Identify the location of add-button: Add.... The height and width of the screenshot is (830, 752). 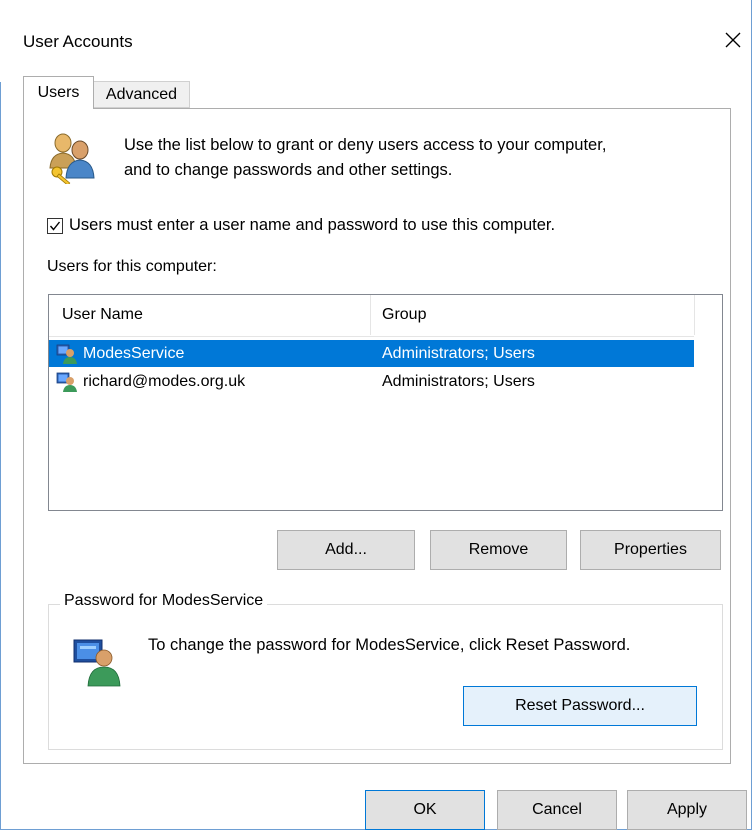
(346, 550).